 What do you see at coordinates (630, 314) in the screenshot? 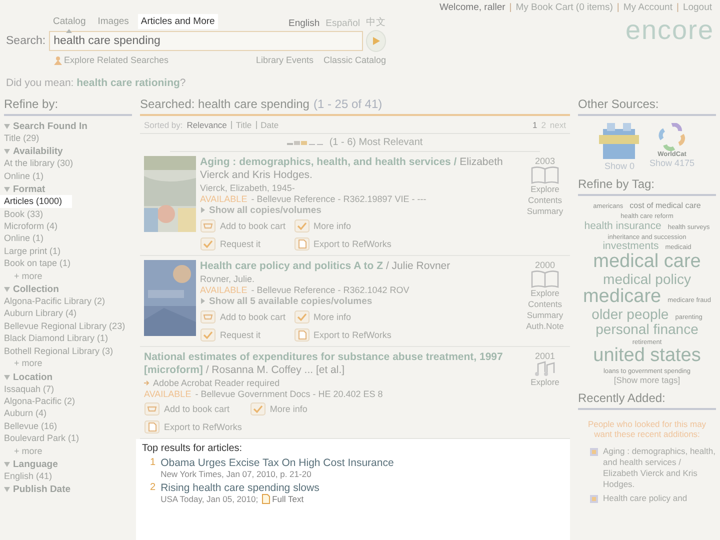
I see `tag-link: older people` at bounding box center [630, 314].